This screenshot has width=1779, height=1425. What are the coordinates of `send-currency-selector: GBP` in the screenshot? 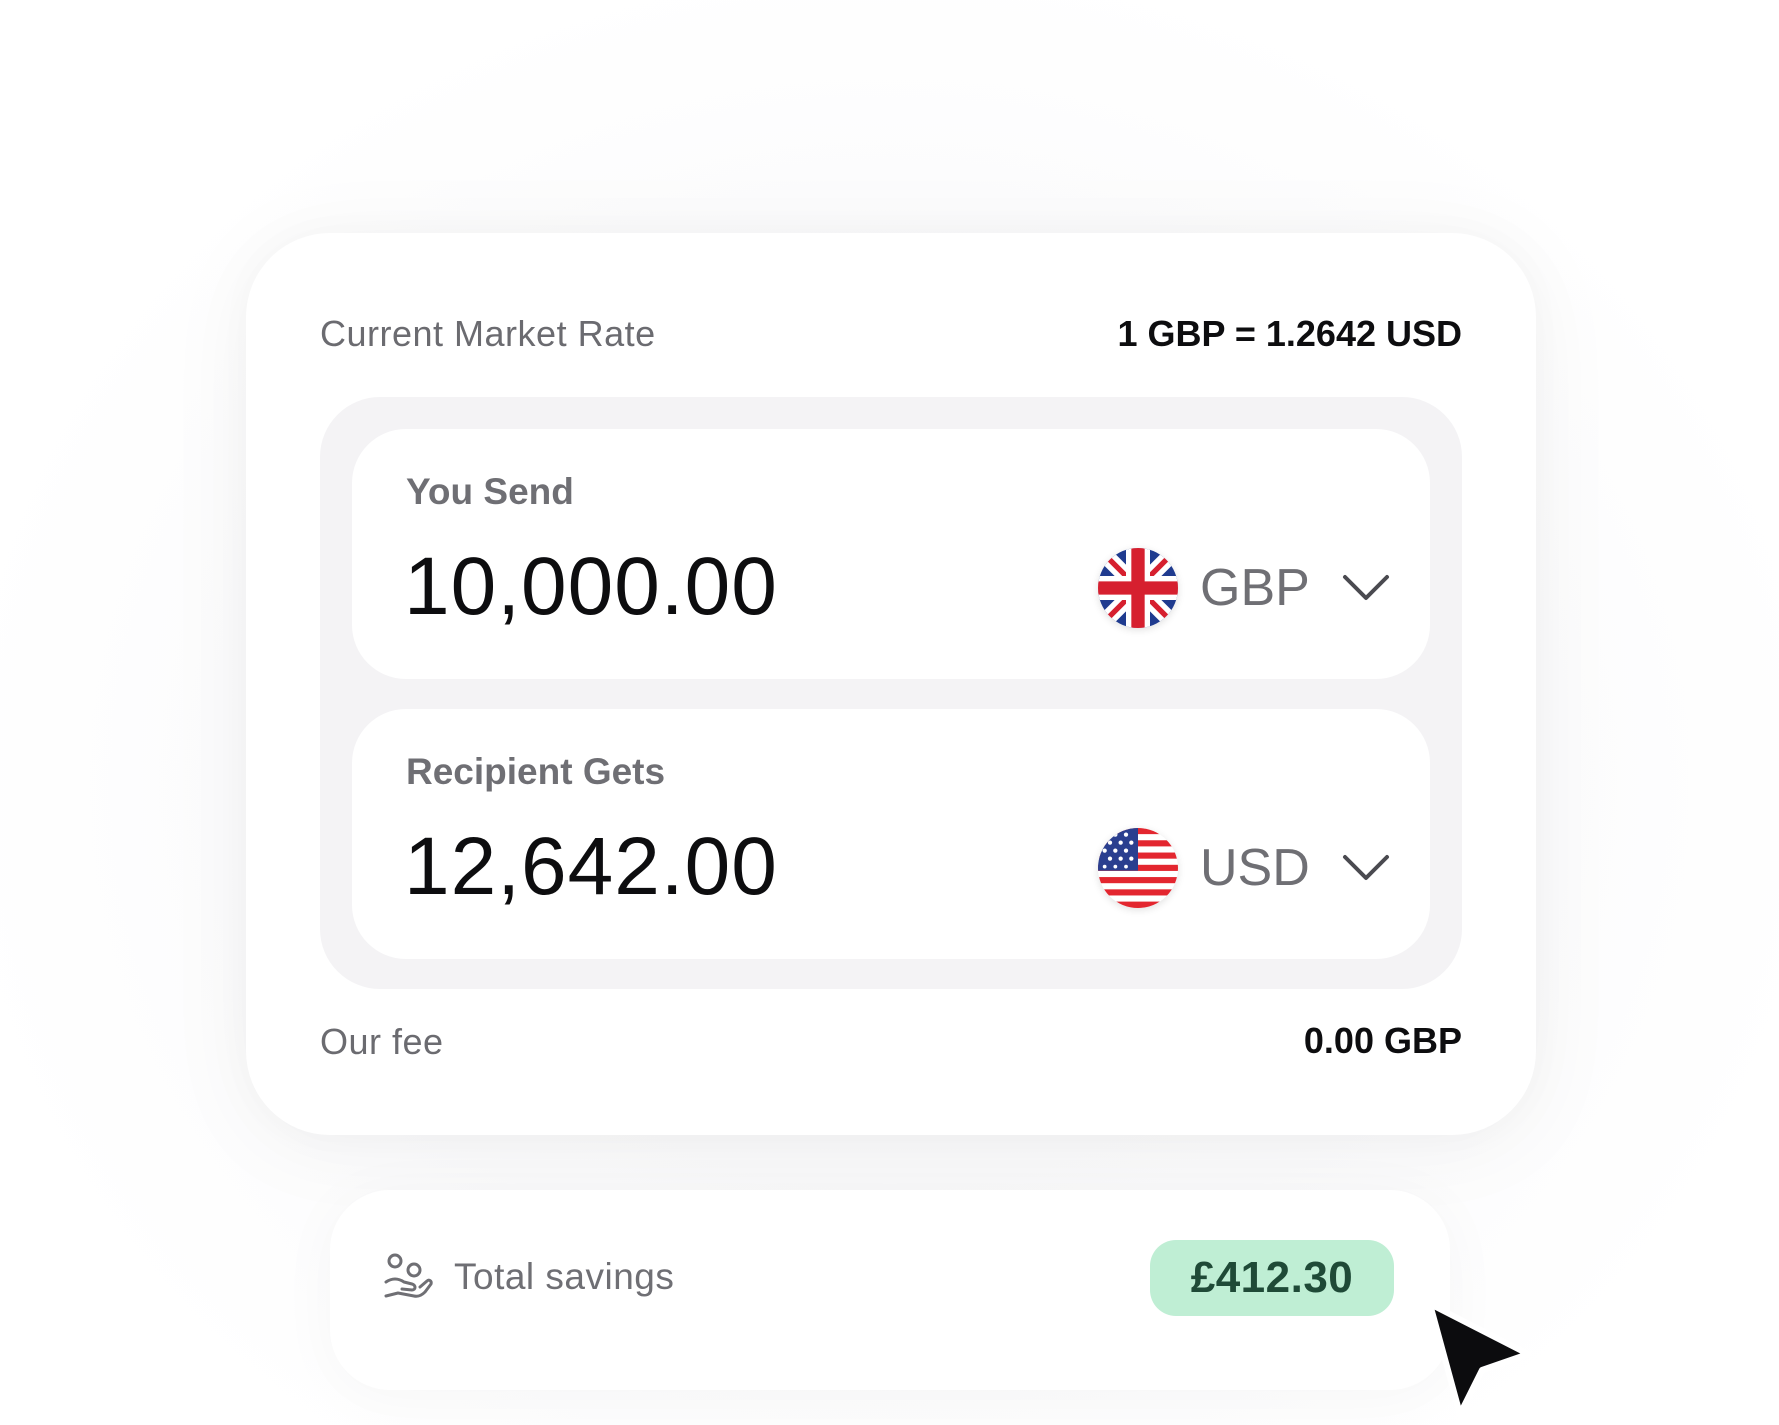 It's located at (1244, 588).